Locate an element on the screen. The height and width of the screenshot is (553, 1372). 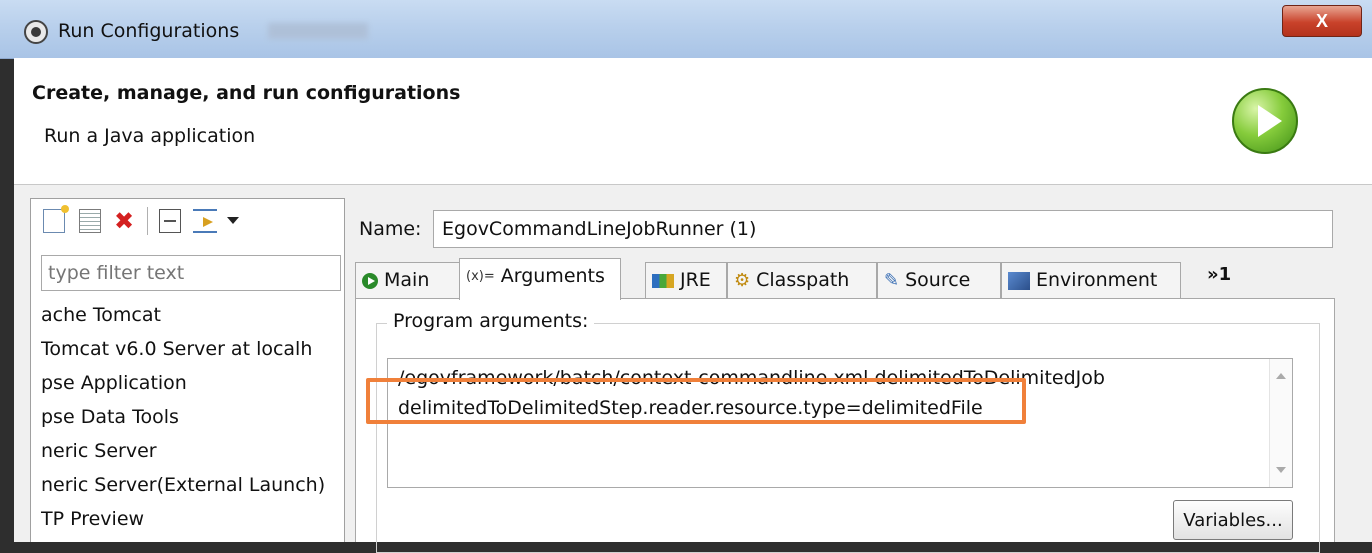
config-toolbar: ✖ is located at coordinates (186, 221).